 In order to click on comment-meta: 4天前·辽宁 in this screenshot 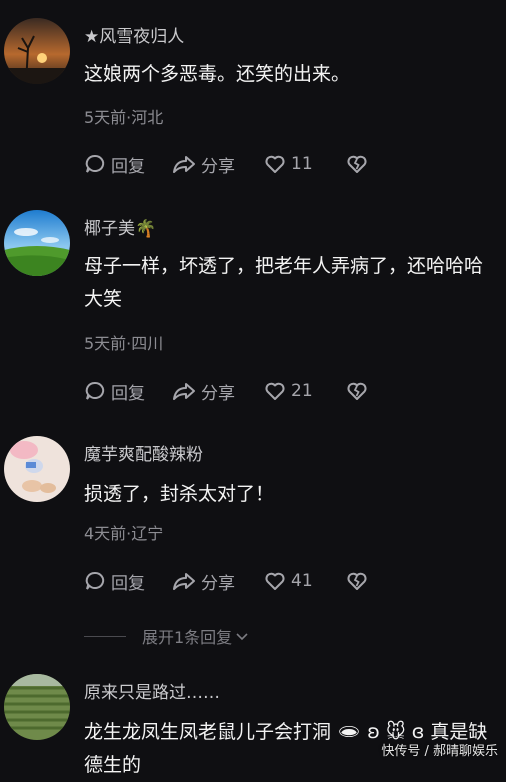, I will do `click(124, 533)`.